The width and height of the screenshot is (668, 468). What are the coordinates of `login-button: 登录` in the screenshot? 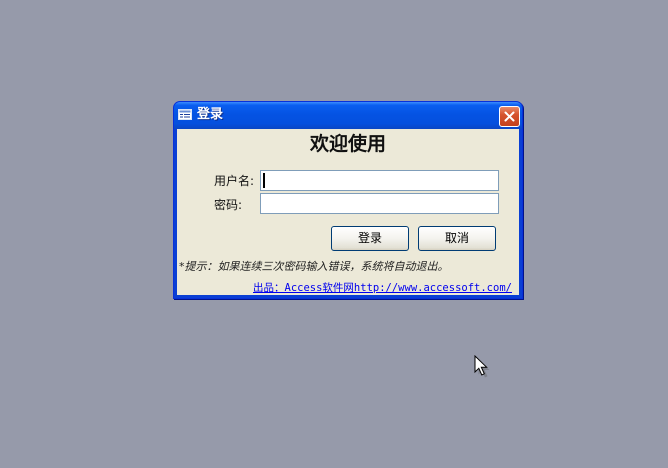 It's located at (370, 238).